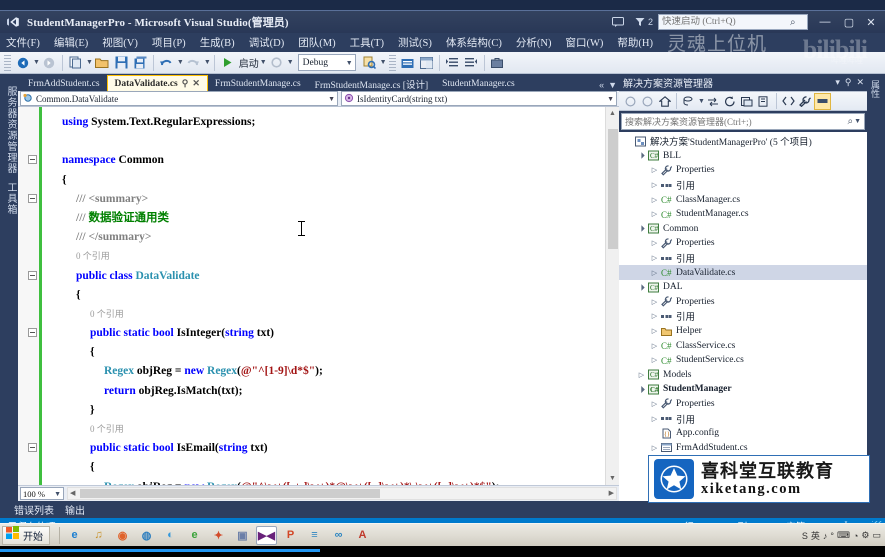  Describe the element at coordinates (726, 22) in the screenshot. I see `quick-launch-input` at that location.